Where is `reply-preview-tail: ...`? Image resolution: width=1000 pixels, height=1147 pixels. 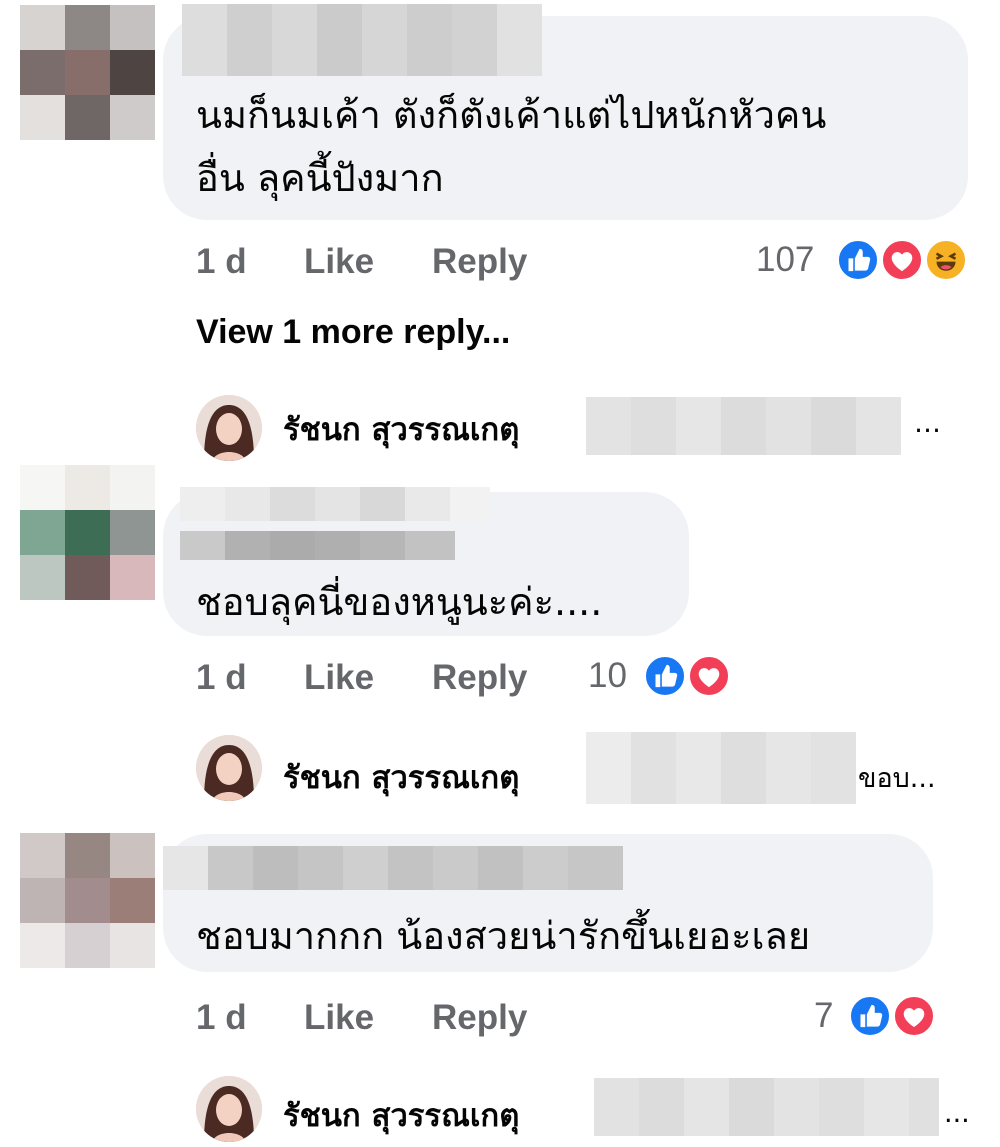 reply-preview-tail: ... is located at coordinates (957, 1113).